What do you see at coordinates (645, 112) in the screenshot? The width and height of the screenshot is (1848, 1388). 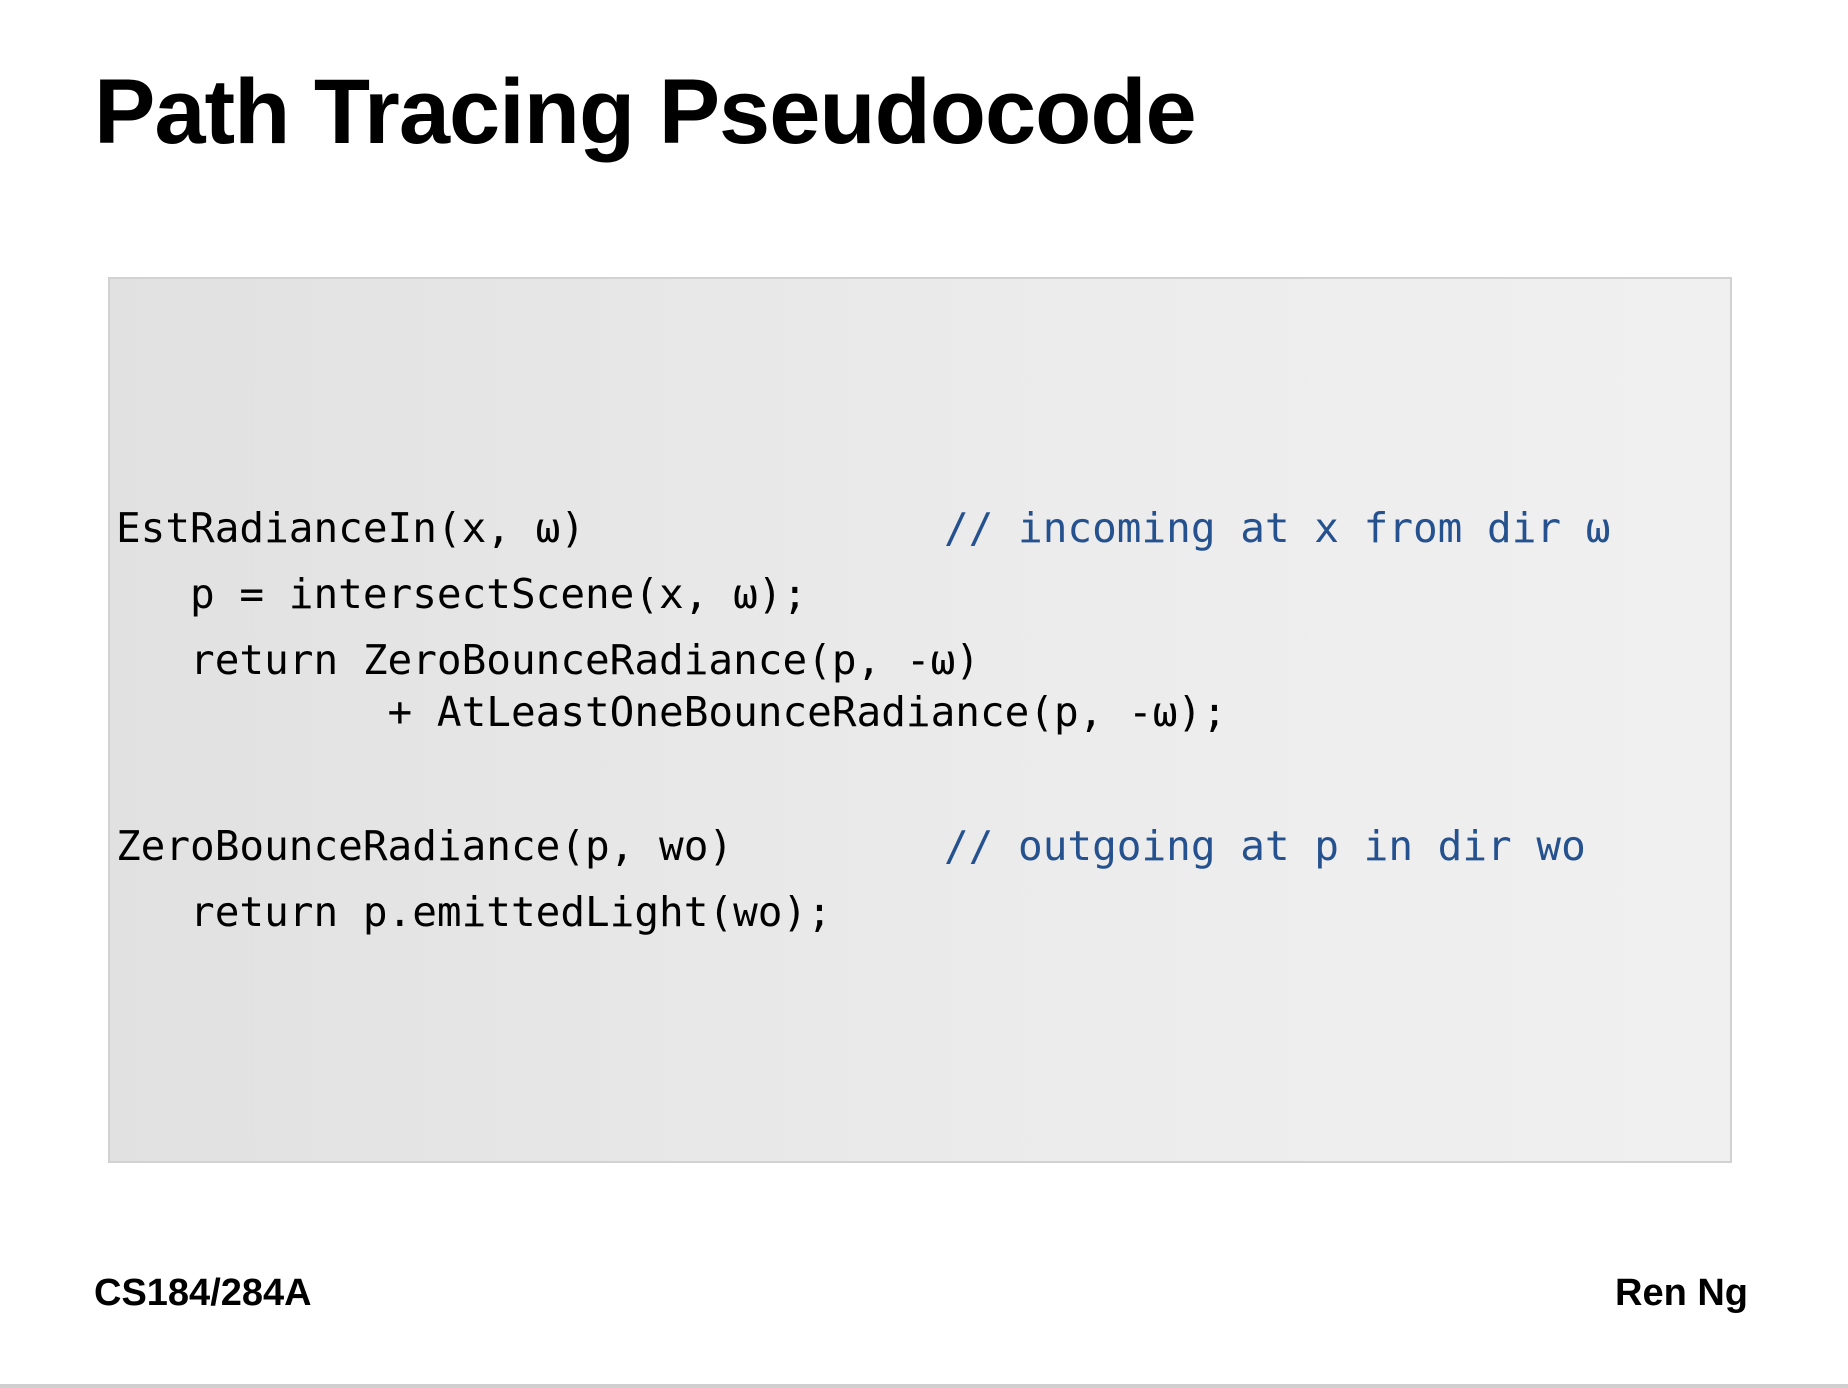 I see `slide-title: Path Tracing Pseudocode` at bounding box center [645, 112].